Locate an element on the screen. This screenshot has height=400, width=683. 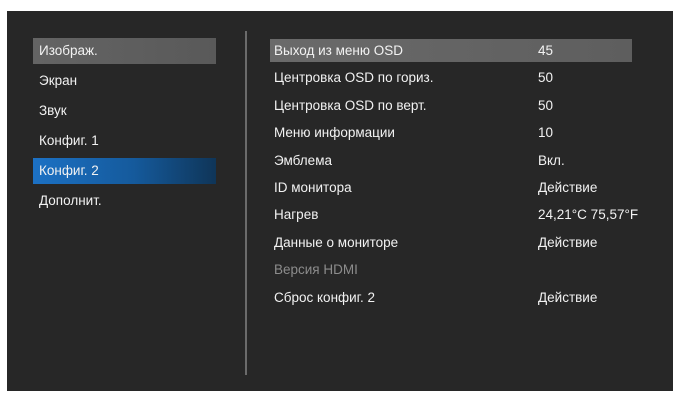
setting-label: Центровка OSD по гориз. is located at coordinates (354, 78).